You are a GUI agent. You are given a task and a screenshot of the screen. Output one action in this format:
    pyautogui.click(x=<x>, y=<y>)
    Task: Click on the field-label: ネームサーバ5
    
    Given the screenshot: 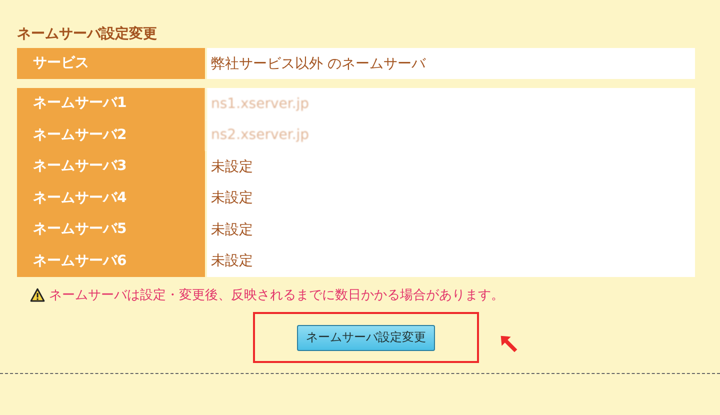 What is the action you would take?
    pyautogui.click(x=111, y=230)
    